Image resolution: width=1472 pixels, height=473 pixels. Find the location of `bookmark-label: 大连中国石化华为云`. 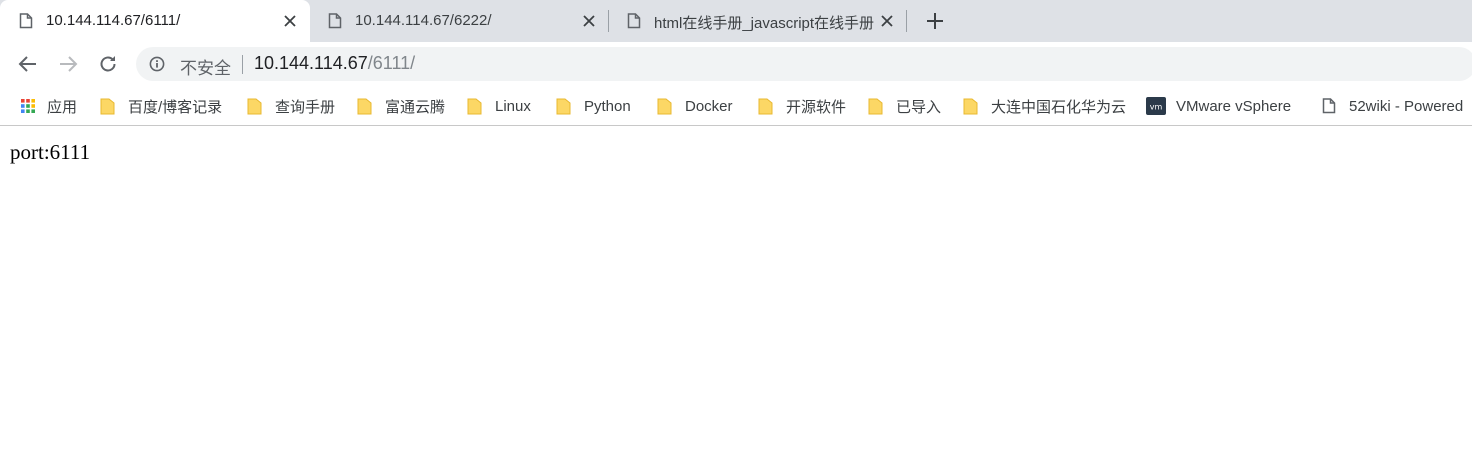

bookmark-label: 大连中国石化华为云 is located at coordinates (1059, 107).